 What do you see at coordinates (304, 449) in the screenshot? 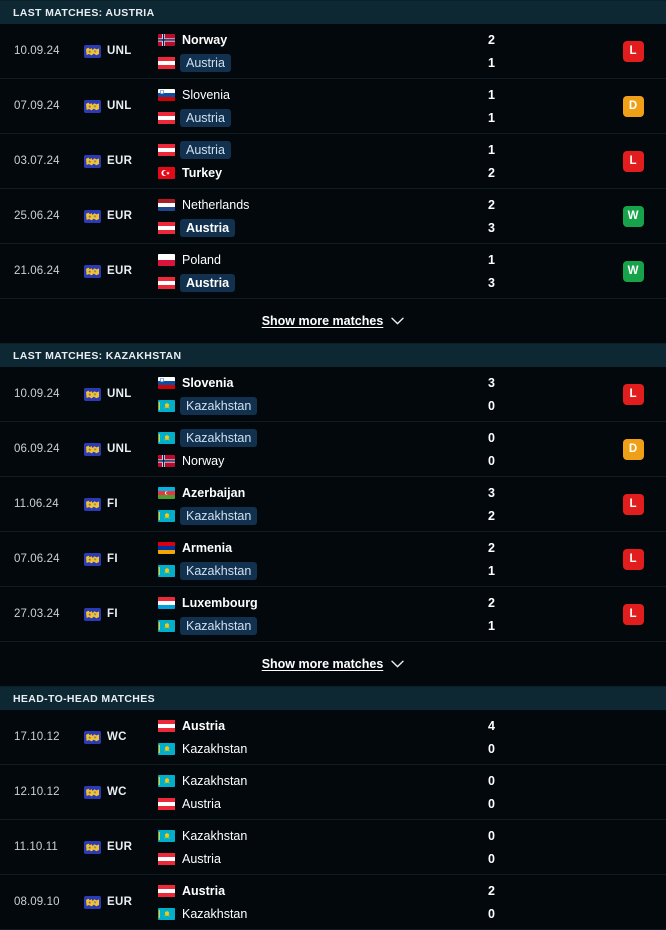
I see `teams-cell: Kazakhstan Norway` at bounding box center [304, 449].